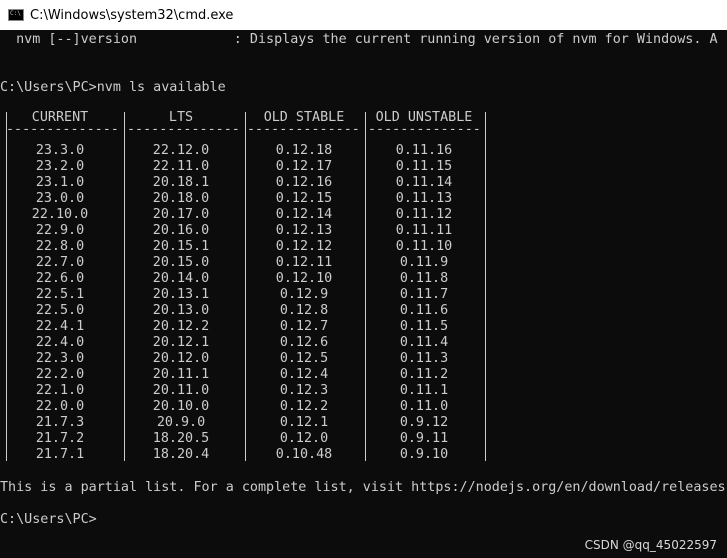  Describe the element at coordinates (60, 438) in the screenshot. I see `table-cell: 21.7.2` at that location.